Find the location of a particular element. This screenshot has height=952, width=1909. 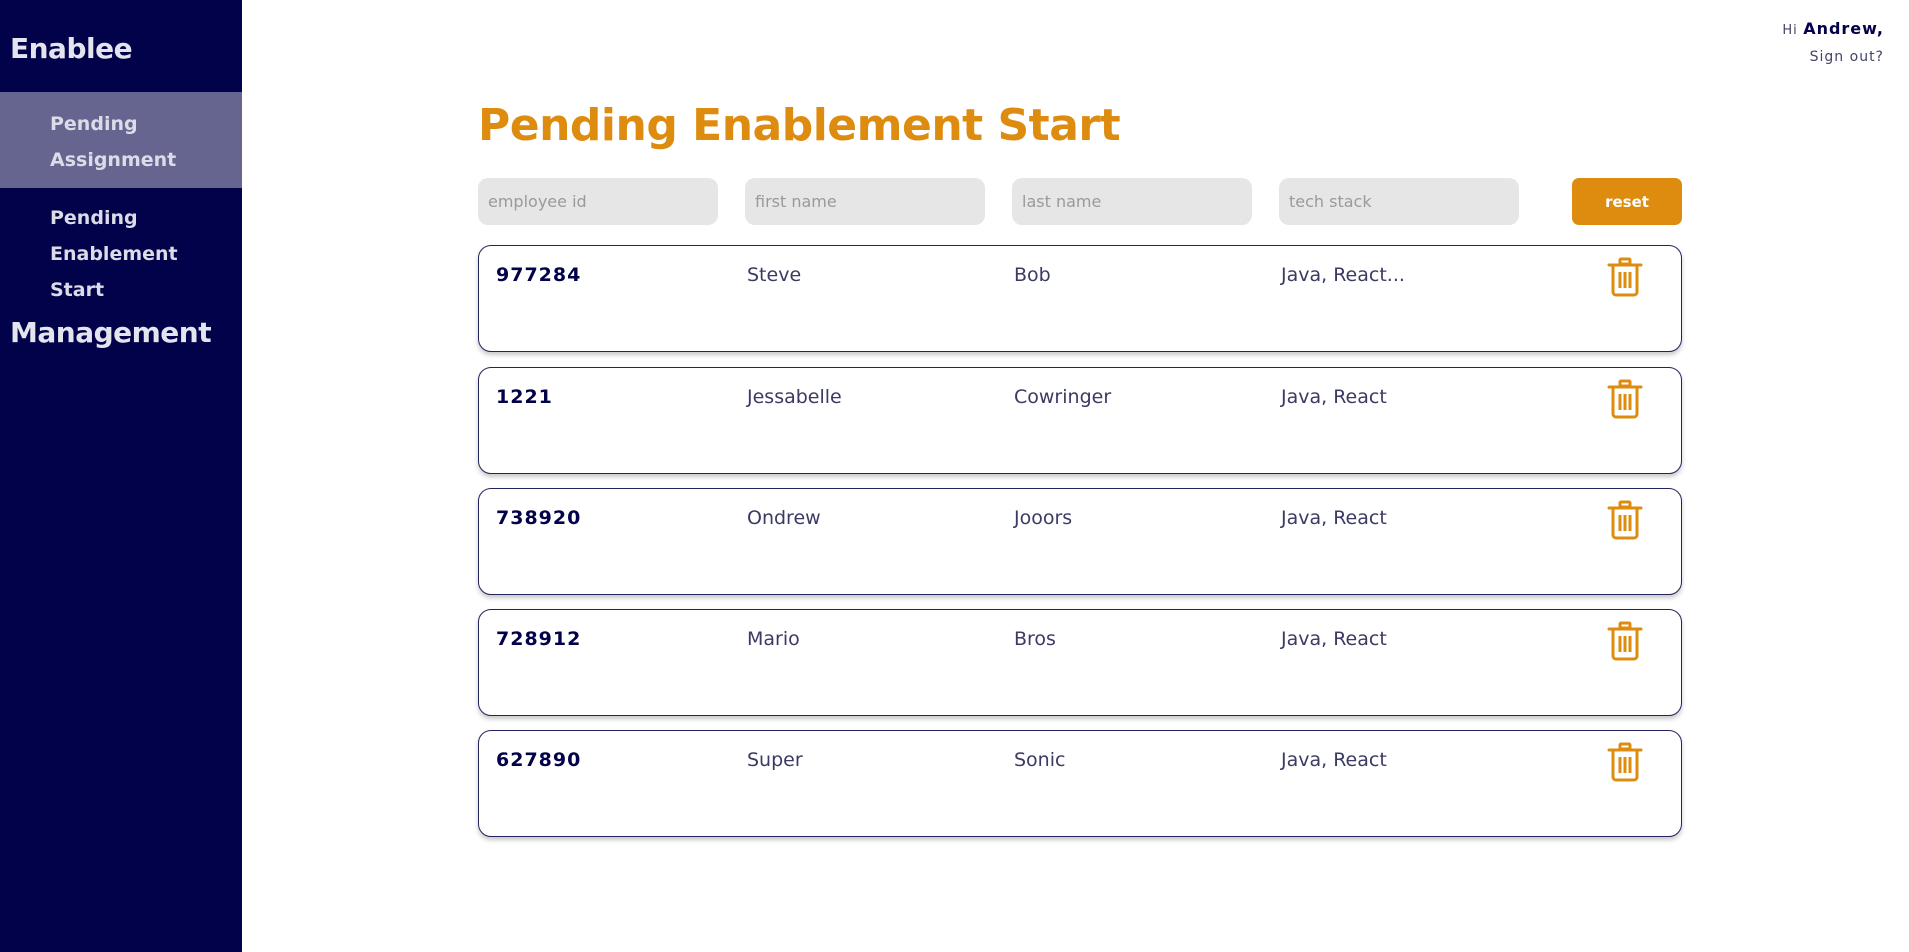

sign-out-link: Sign out? is located at coordinates (1833, 57).